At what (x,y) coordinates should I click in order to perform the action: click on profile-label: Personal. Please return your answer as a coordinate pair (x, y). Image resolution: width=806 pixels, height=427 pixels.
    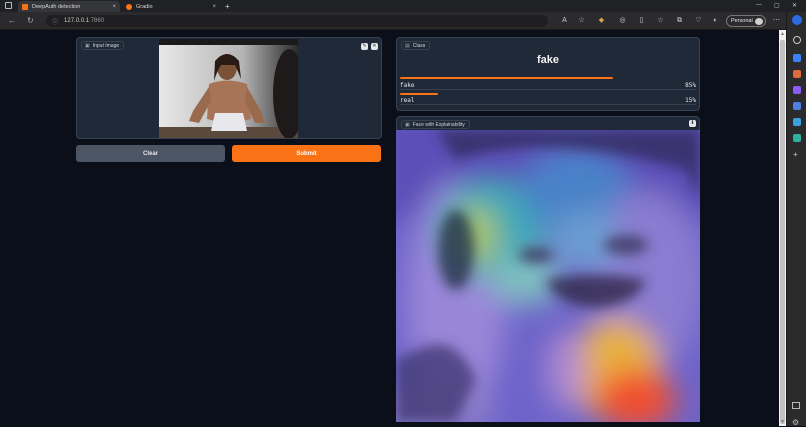
    Looking at the image, I should click on (742, 21).